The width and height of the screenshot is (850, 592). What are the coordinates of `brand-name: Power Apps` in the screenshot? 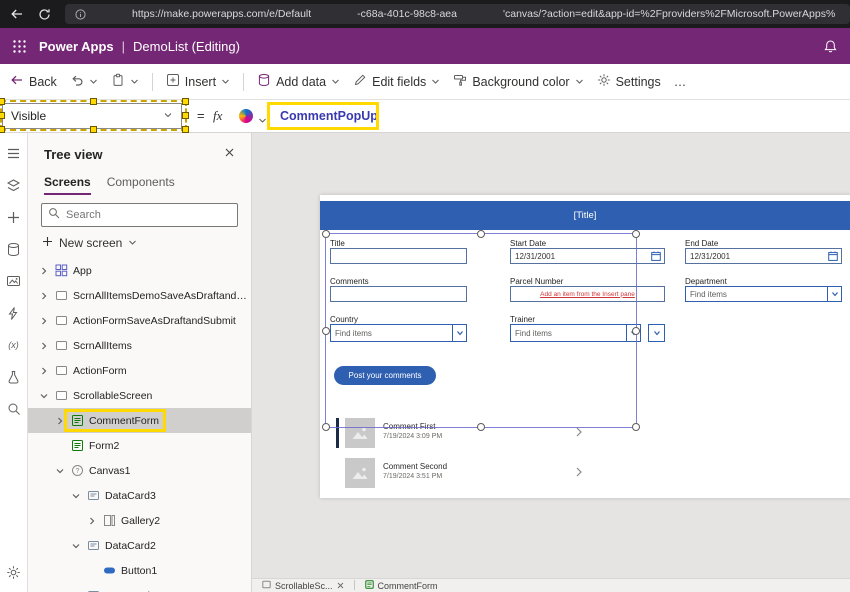 It's located at (76, 46).